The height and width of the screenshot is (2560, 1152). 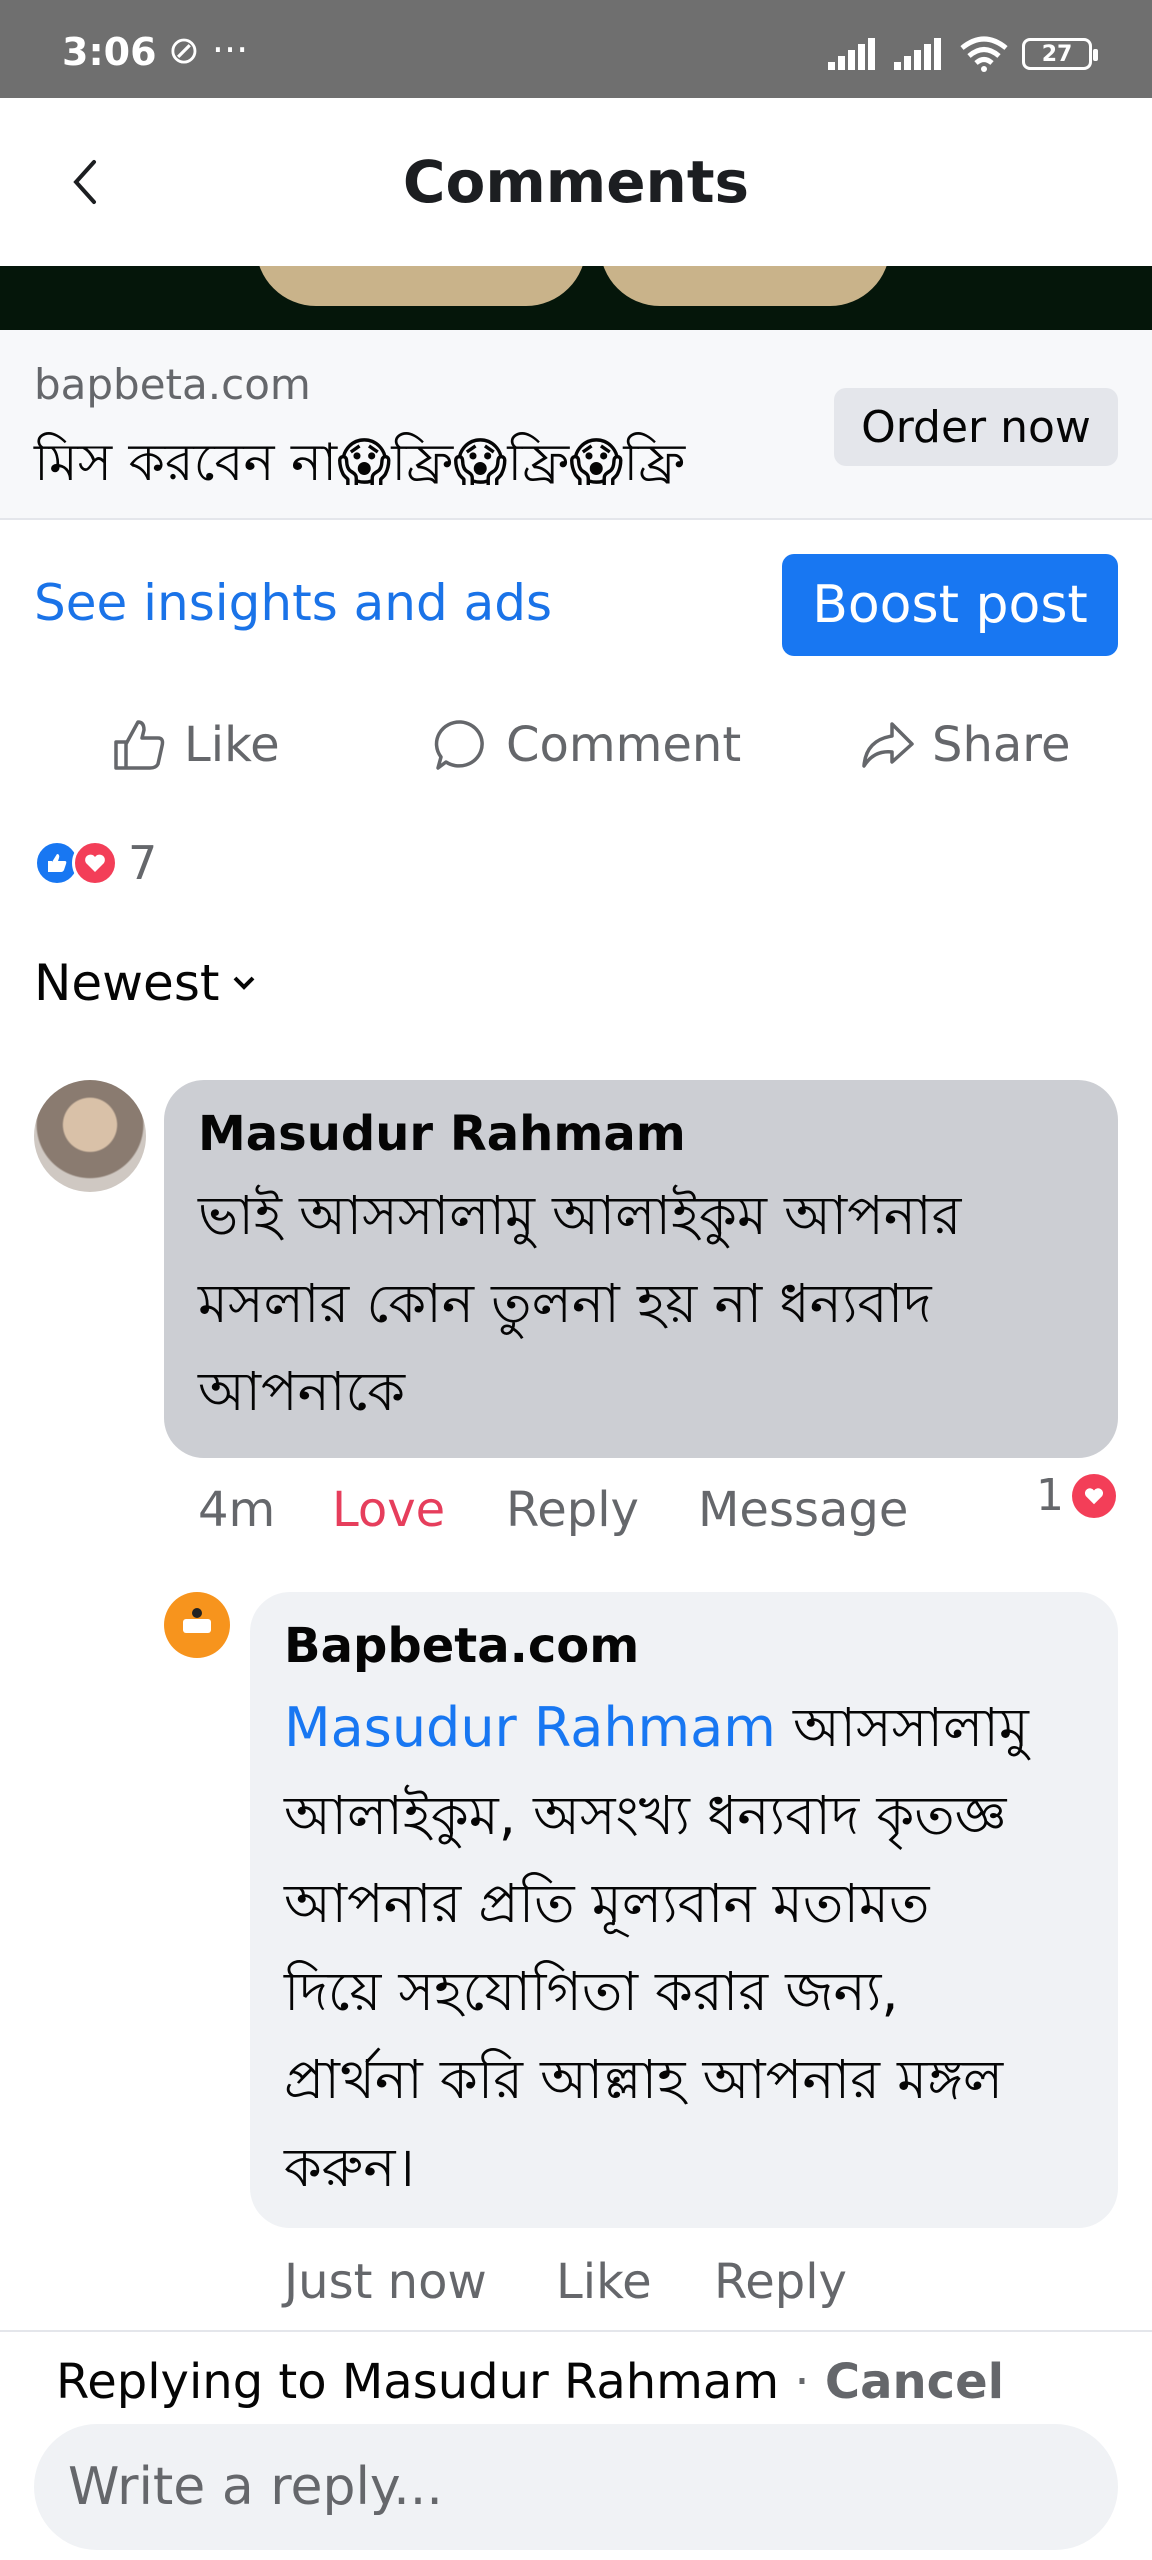 I want to click on sort-label: Newest, so click(x=127, y=983).